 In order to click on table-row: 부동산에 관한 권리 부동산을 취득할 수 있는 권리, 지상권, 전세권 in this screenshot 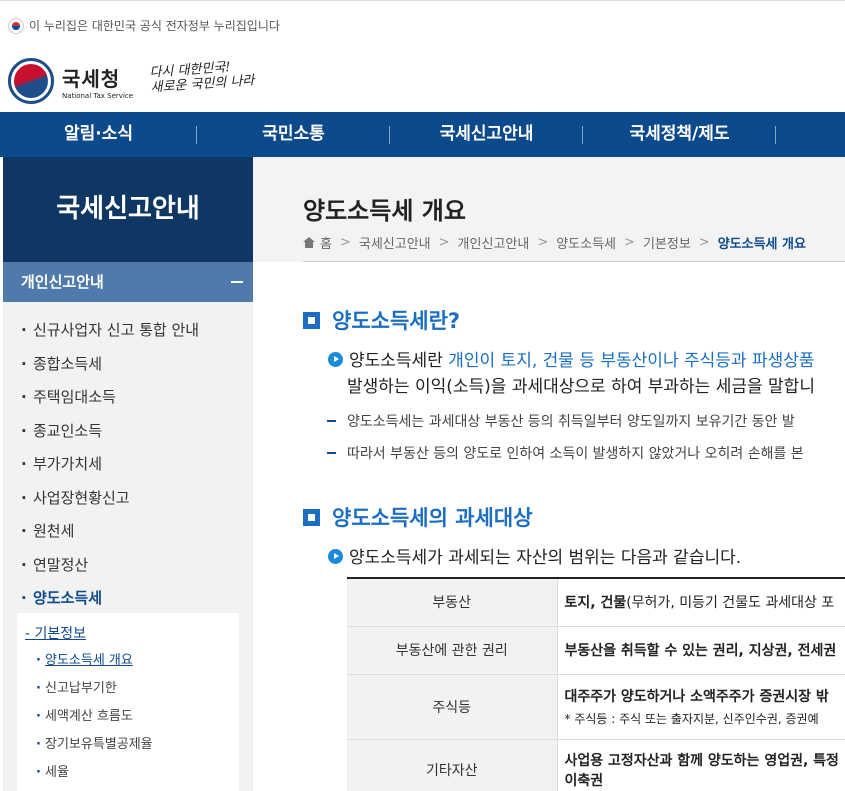, I will do `click(596, 650)`.